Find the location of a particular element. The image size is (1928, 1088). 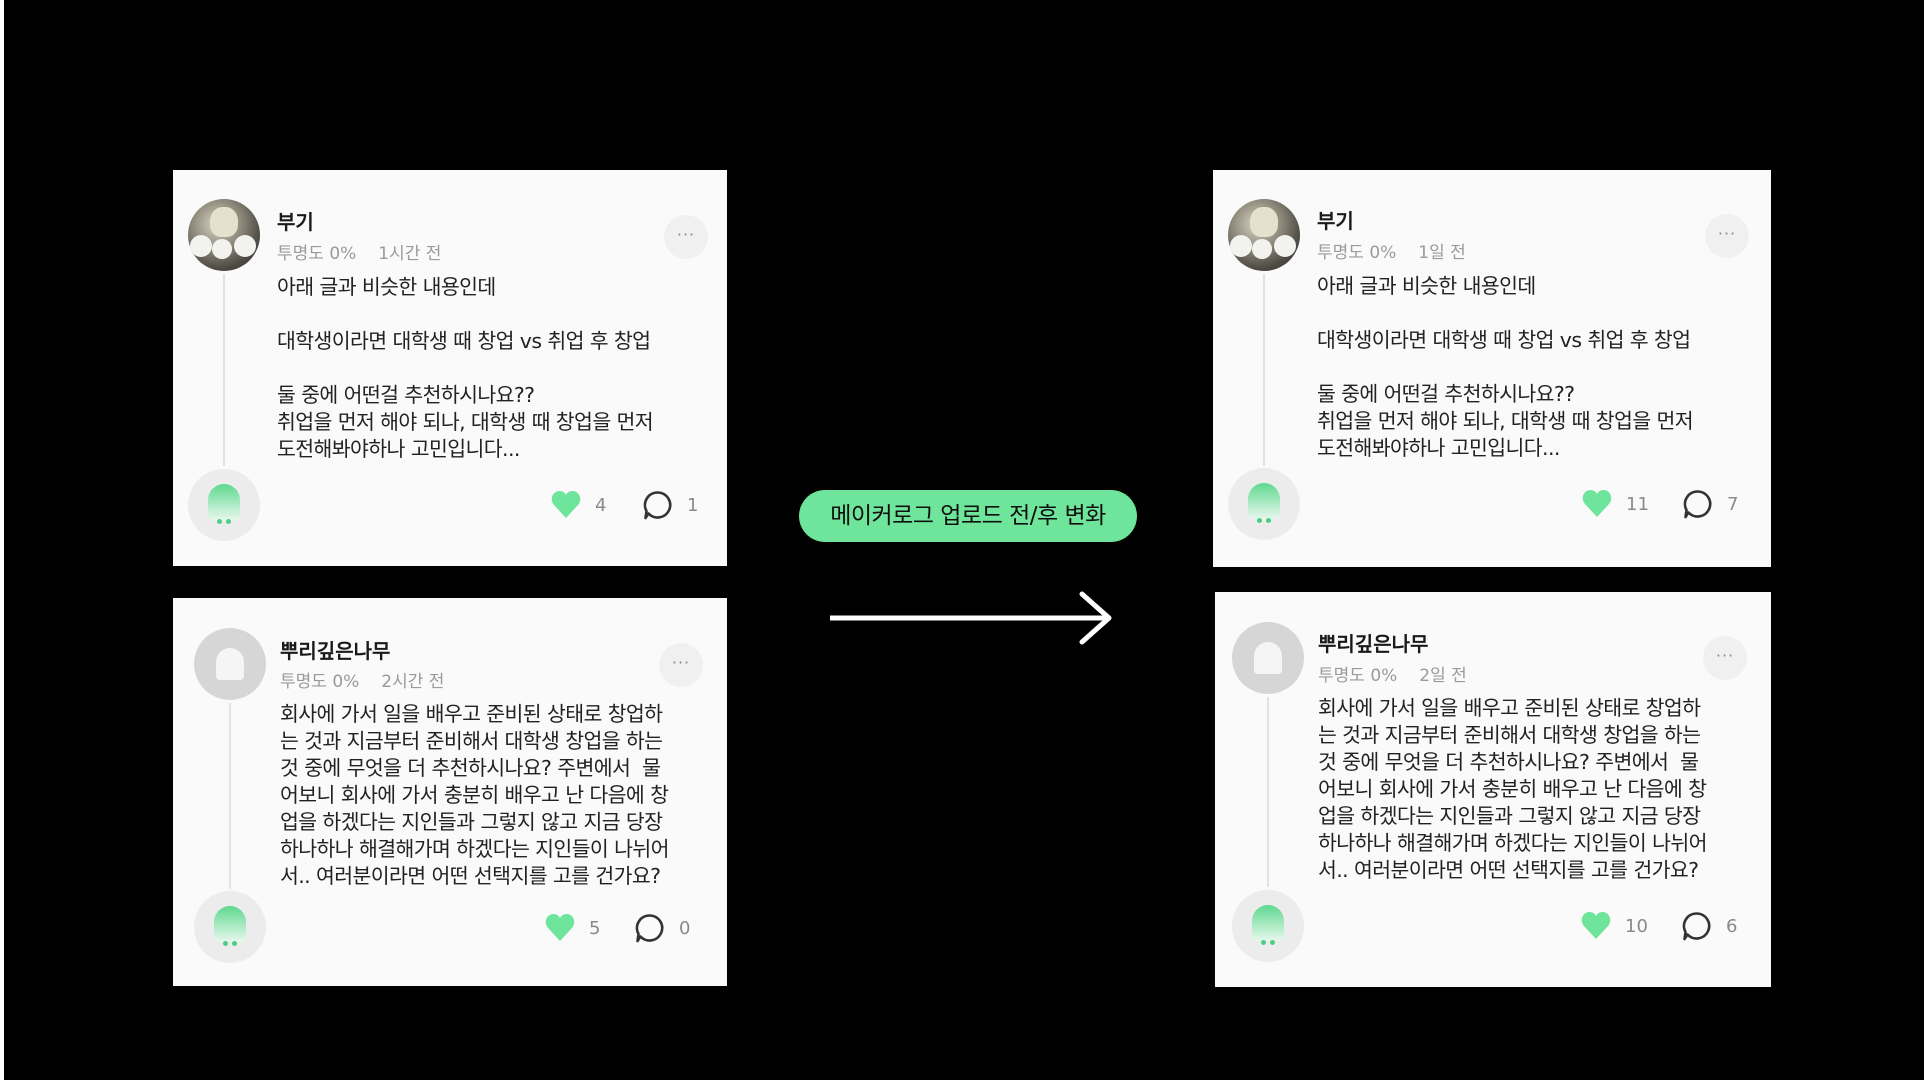

post-meta: 투명도 0% 1시간 전 is located at coordinates (359, 251).